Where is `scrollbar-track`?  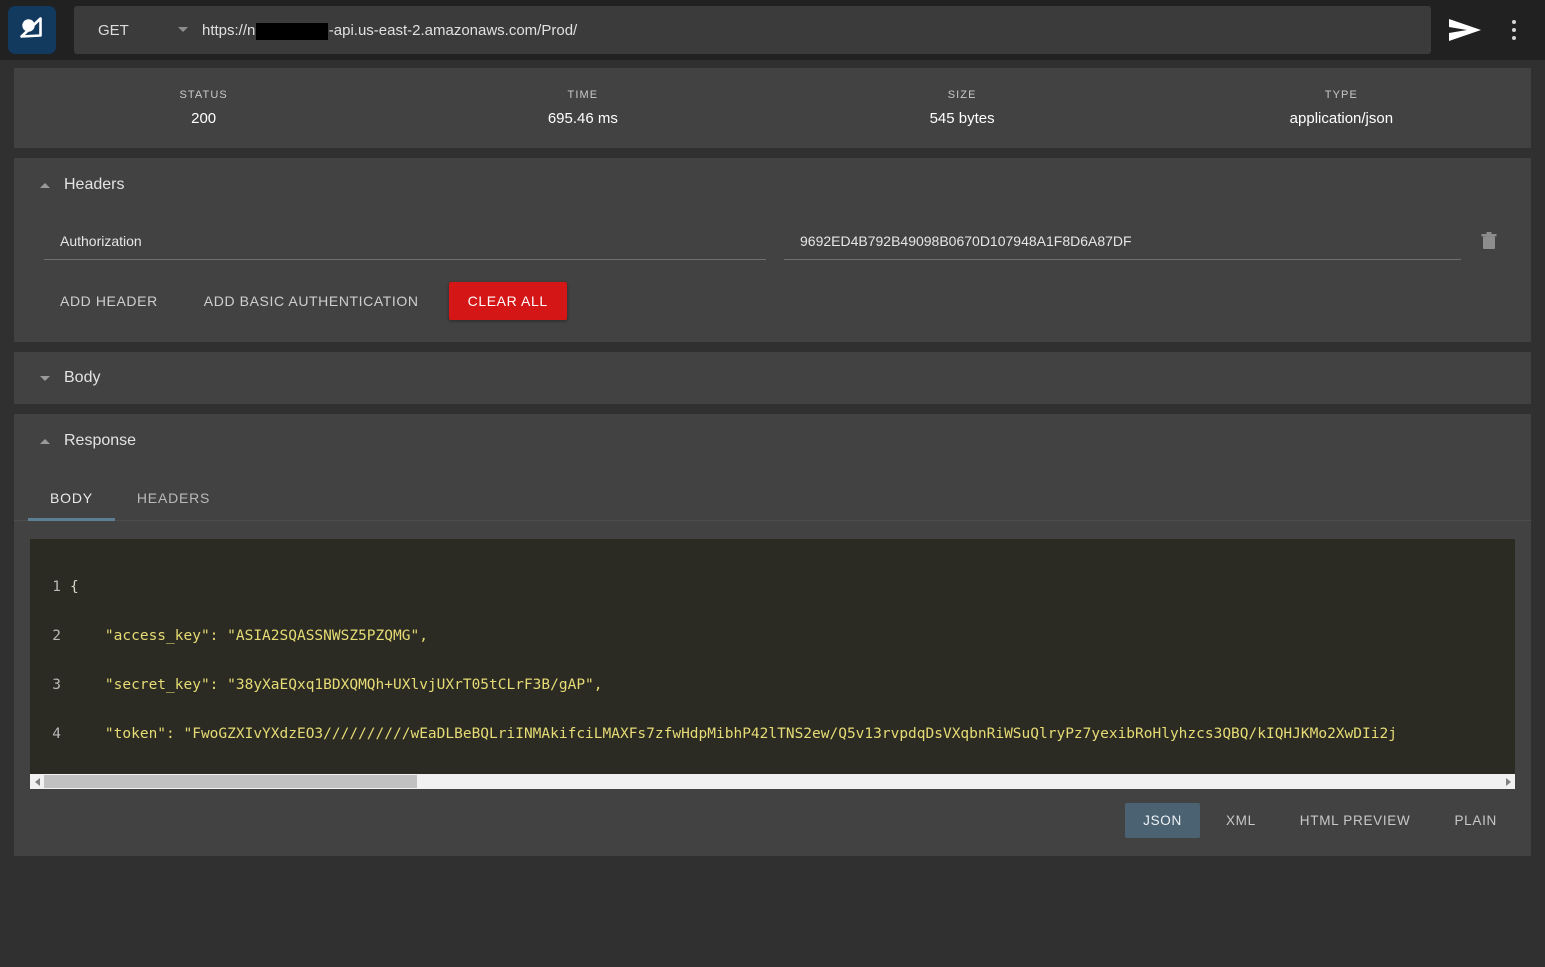 scrollbar-track is located at coordinates (772, 781).